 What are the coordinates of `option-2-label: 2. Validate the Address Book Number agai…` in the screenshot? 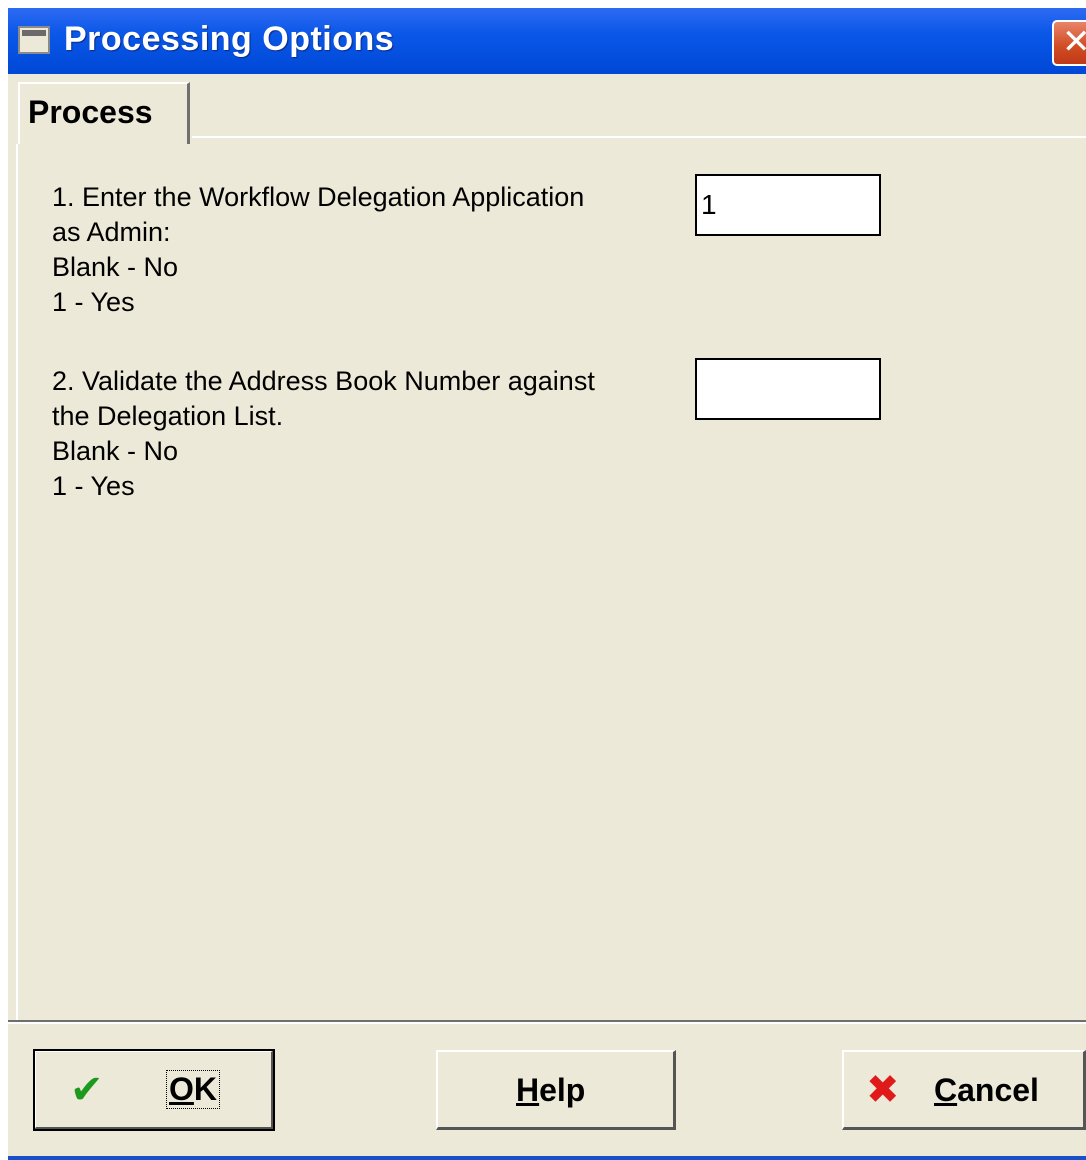 It's located at (323, 434).